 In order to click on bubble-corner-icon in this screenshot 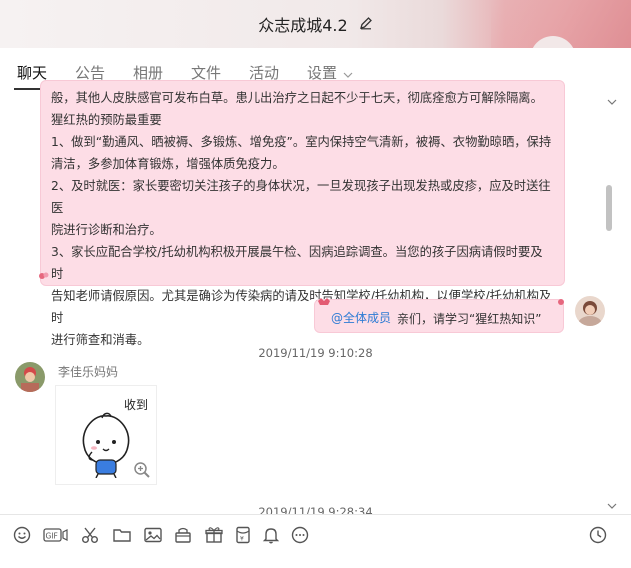, I will do `click(324, 304)`.